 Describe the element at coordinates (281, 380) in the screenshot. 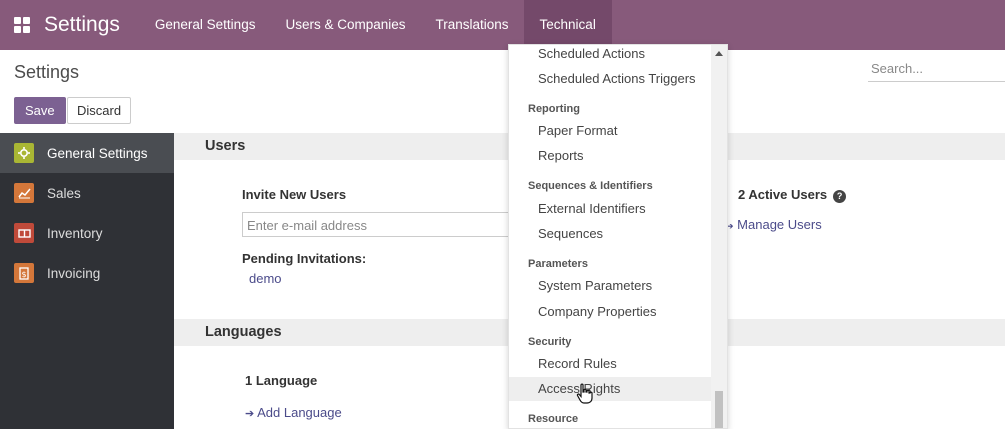

I see `language-count-label: 1 Language` at that location.